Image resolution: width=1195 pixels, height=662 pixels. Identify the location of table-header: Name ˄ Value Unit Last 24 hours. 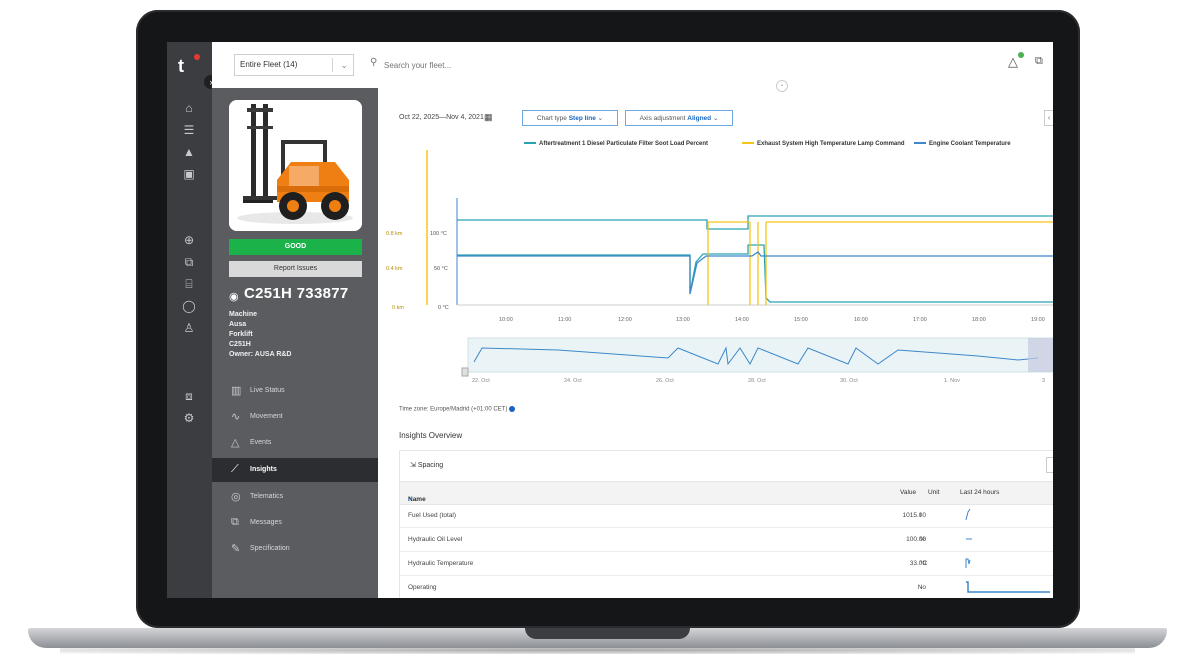
(726, 493).